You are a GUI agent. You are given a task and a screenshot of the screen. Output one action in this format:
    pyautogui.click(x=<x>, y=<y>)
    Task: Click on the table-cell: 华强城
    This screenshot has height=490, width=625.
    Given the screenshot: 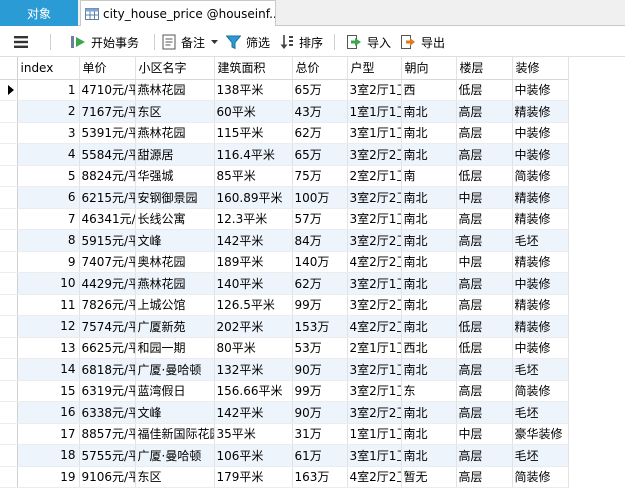 What is the action you would take?
    pyautogui.click(x=175, y=176)
    